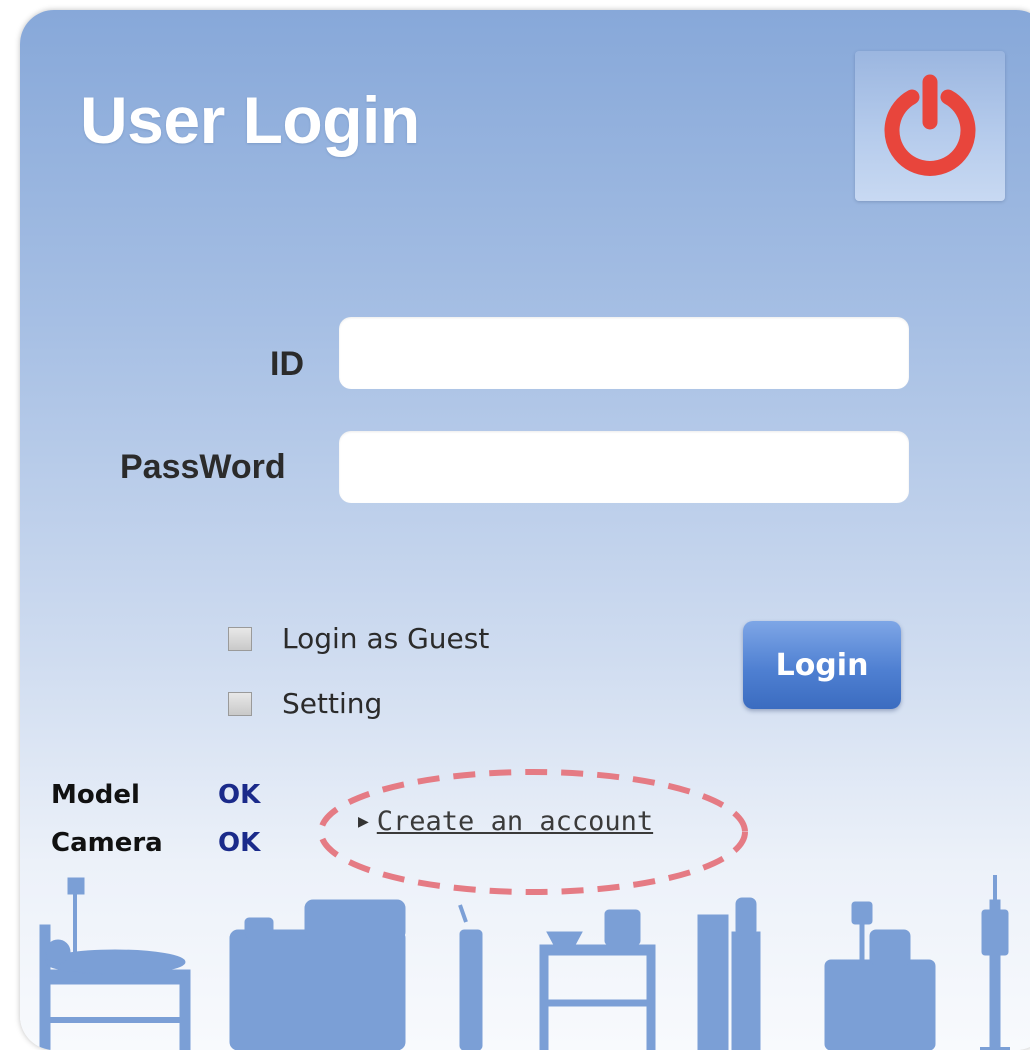 The width and height of the screenshot is (1030, 1050). Describe the element at coordinates (240, 638) in the screenshot. I see `guest-checkbox` at that location.